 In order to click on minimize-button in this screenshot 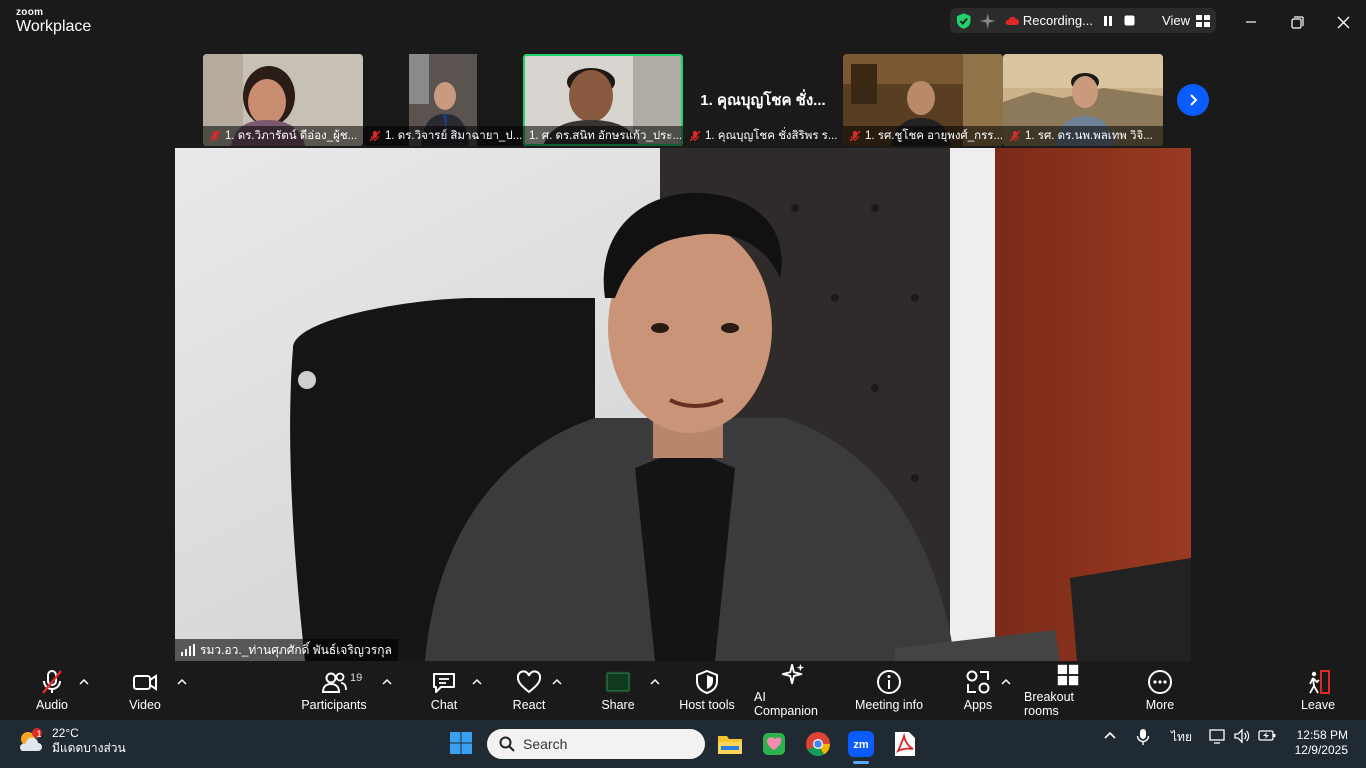, I will do `click(1251, 22)`.